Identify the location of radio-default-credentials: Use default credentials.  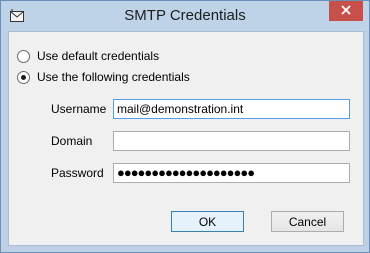
(88, 56).